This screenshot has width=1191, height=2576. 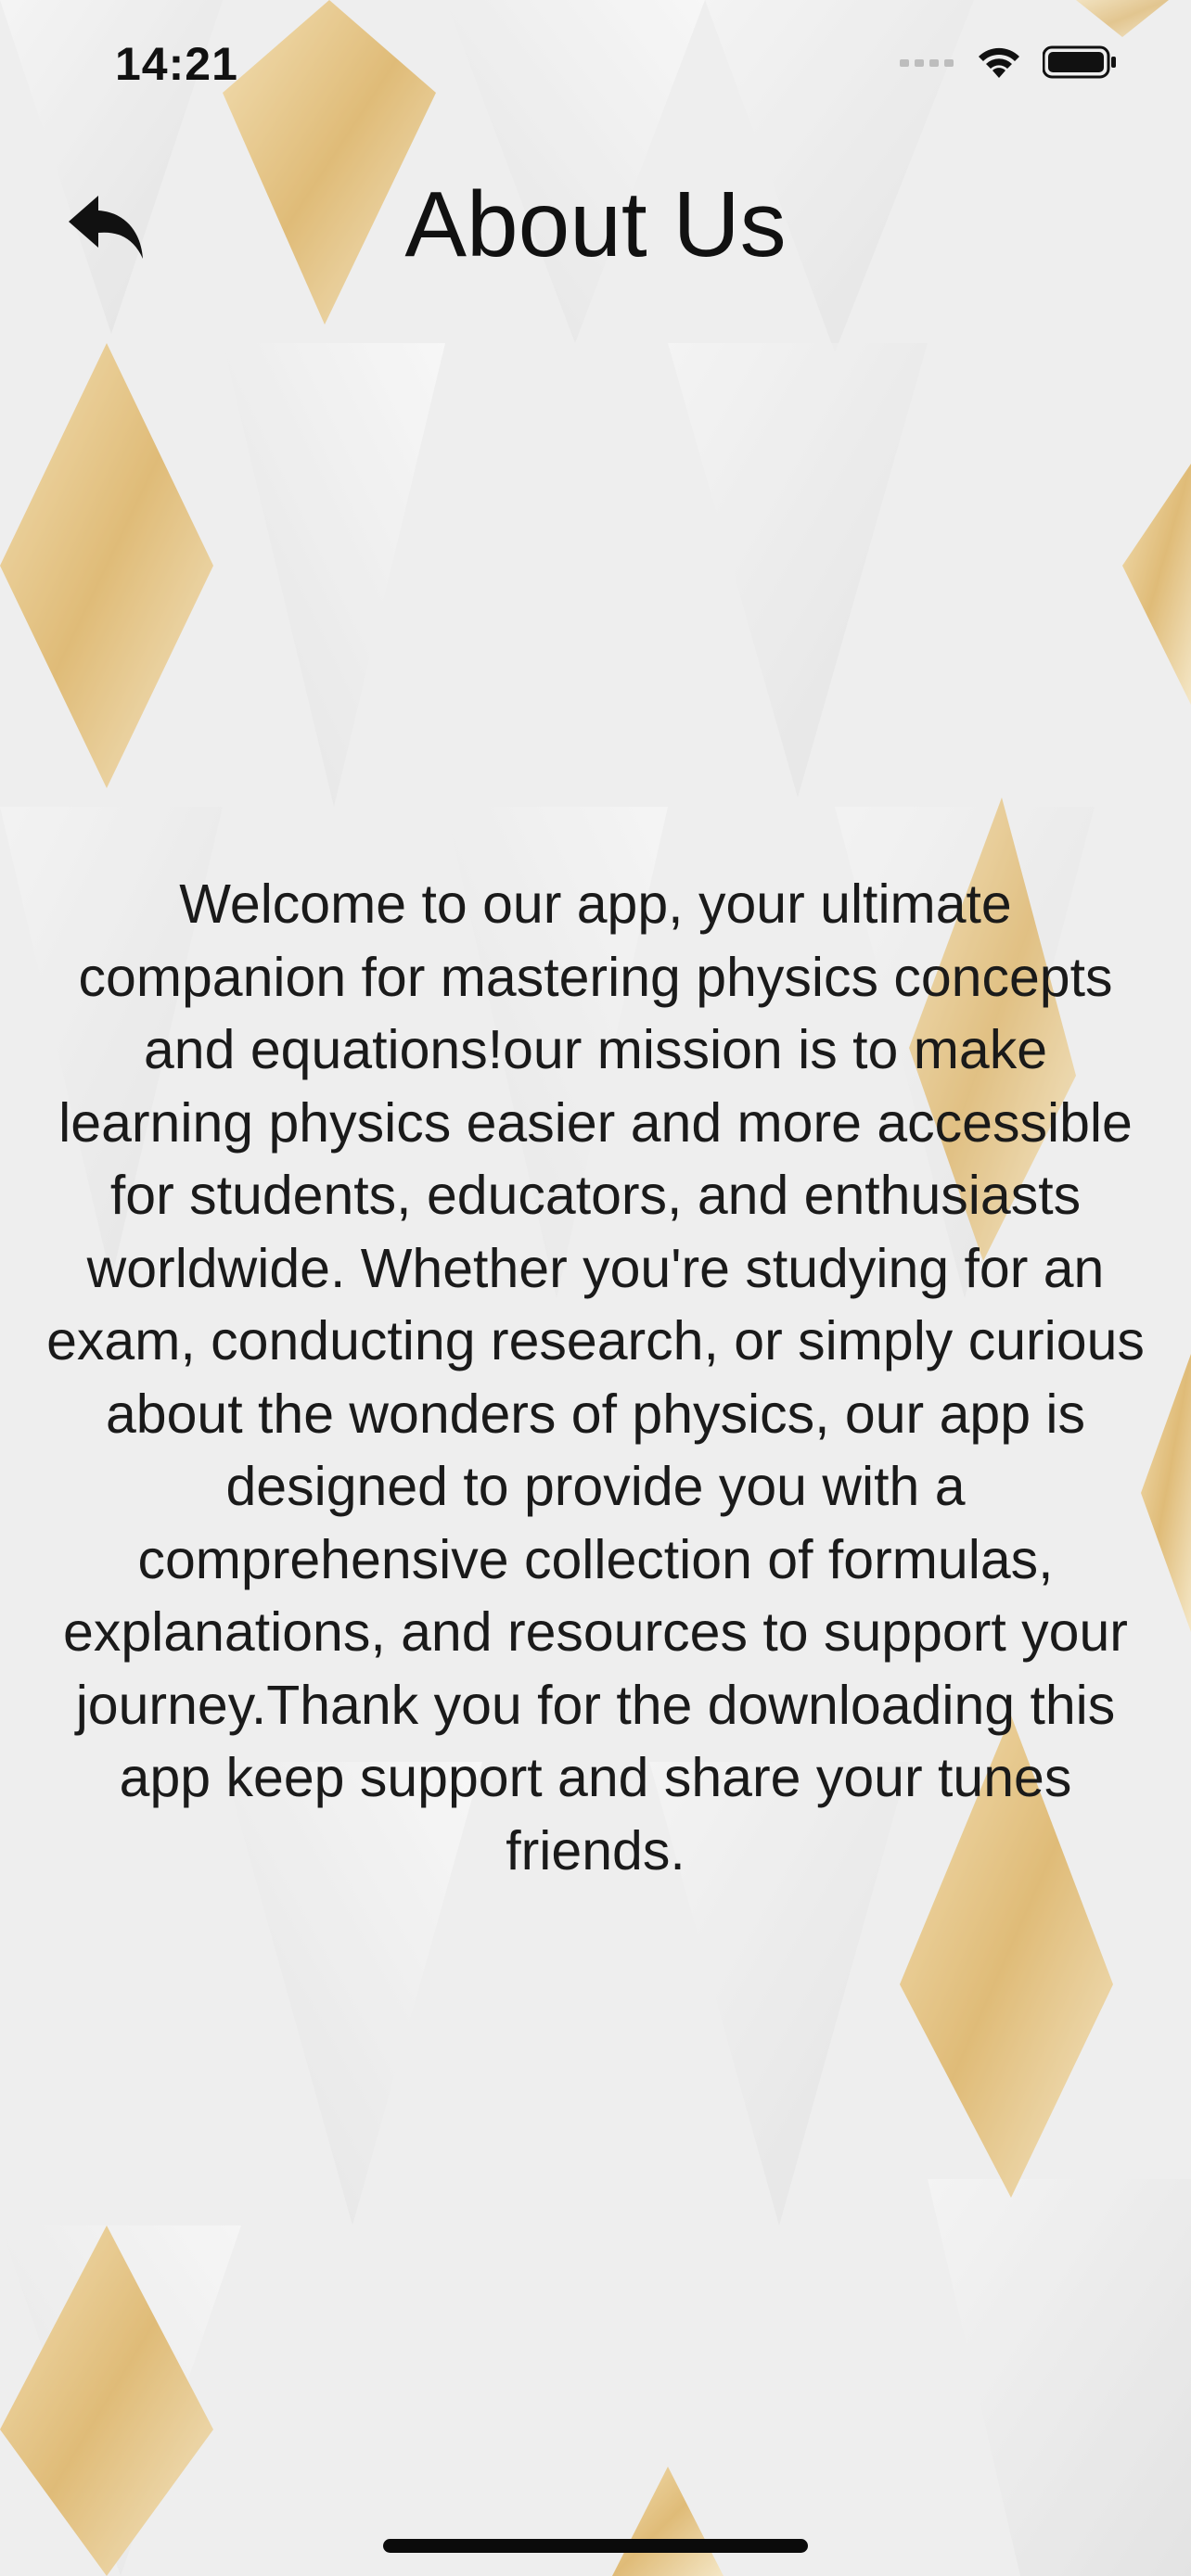 I want to click on status-icons, so click(x=1008, y=62).